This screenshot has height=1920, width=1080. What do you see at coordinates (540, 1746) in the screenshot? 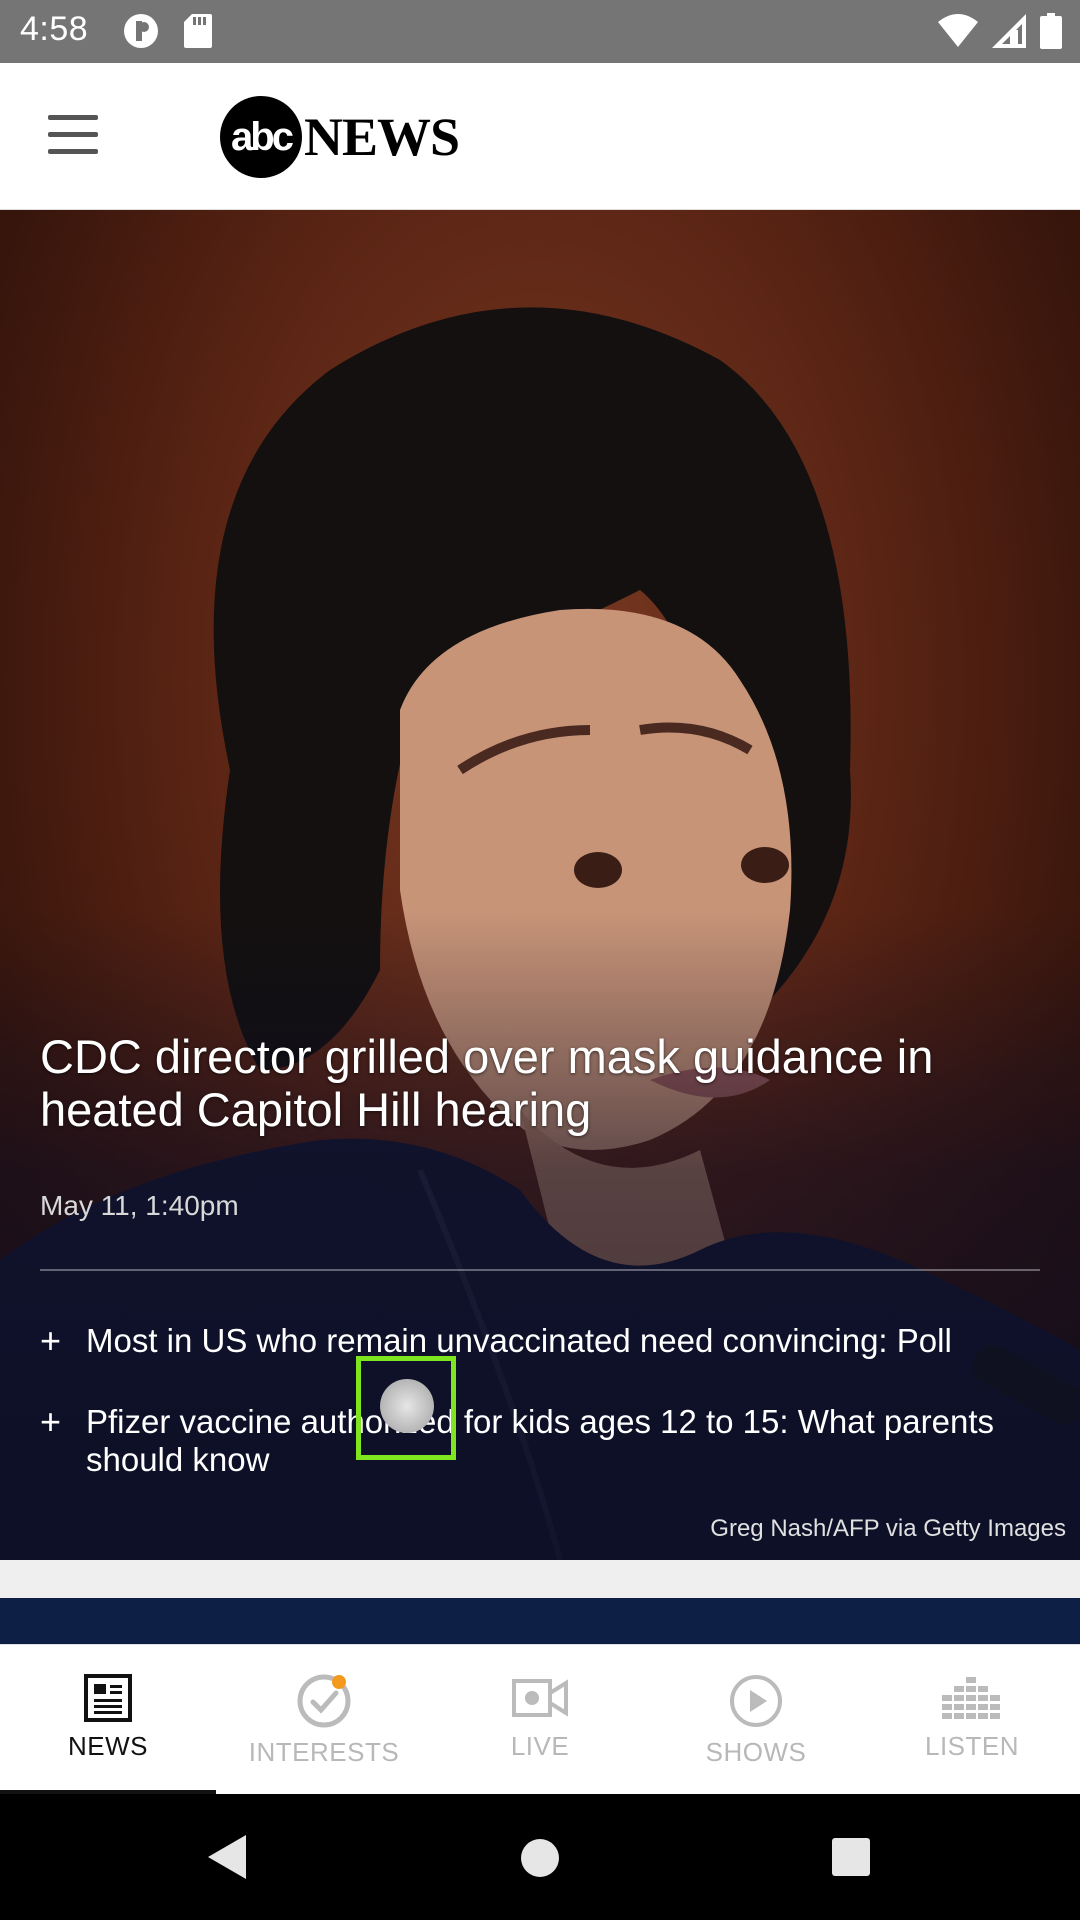
I see `tab-label: LIVE` at bounding box center [540, 1746].